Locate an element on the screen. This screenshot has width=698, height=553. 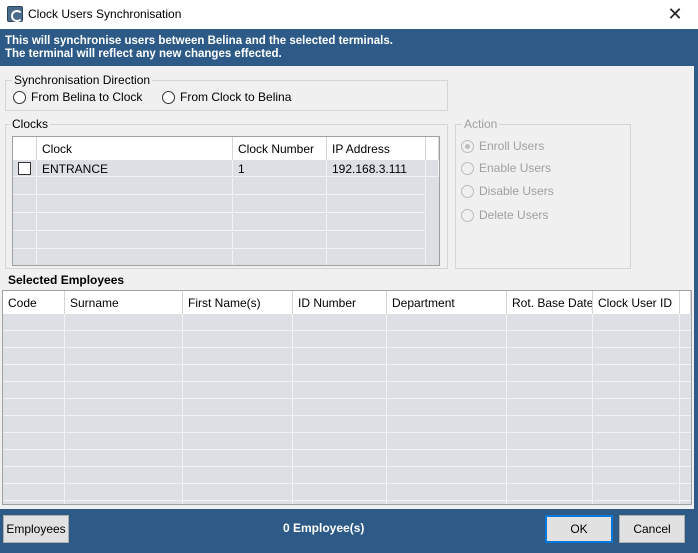
cell-clock-number: 1 is located at coordinates (280, 168).